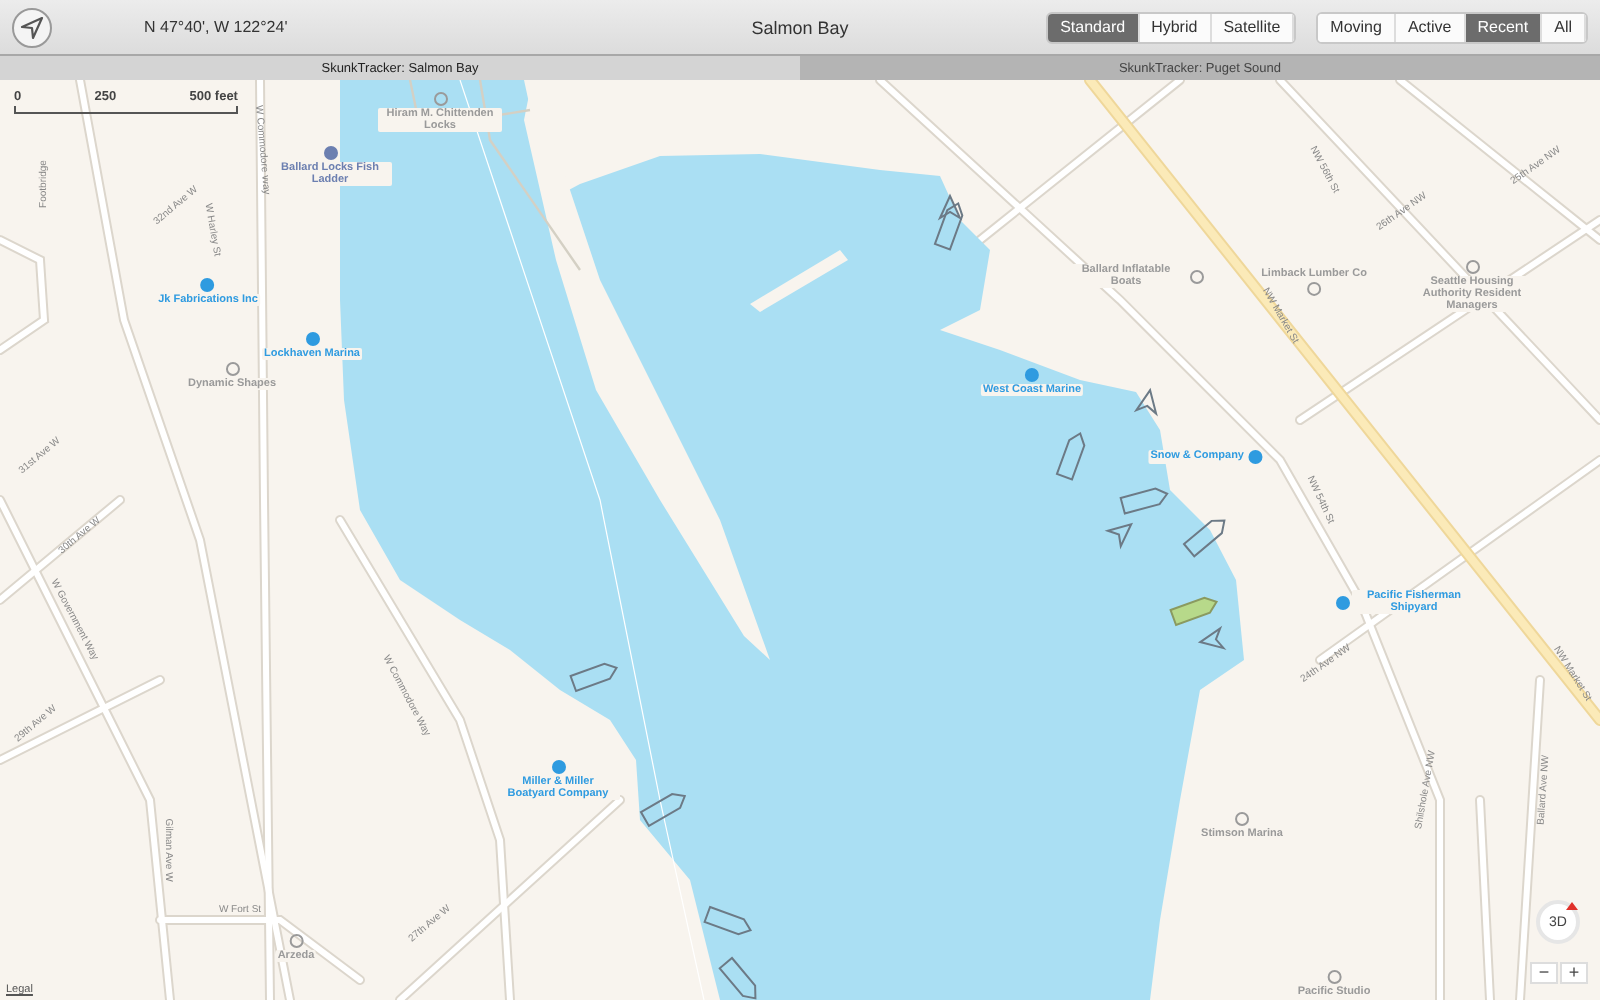 The image size is (1600, 1000). I want to click on zoom-out-button: −, so click(1544, 973).